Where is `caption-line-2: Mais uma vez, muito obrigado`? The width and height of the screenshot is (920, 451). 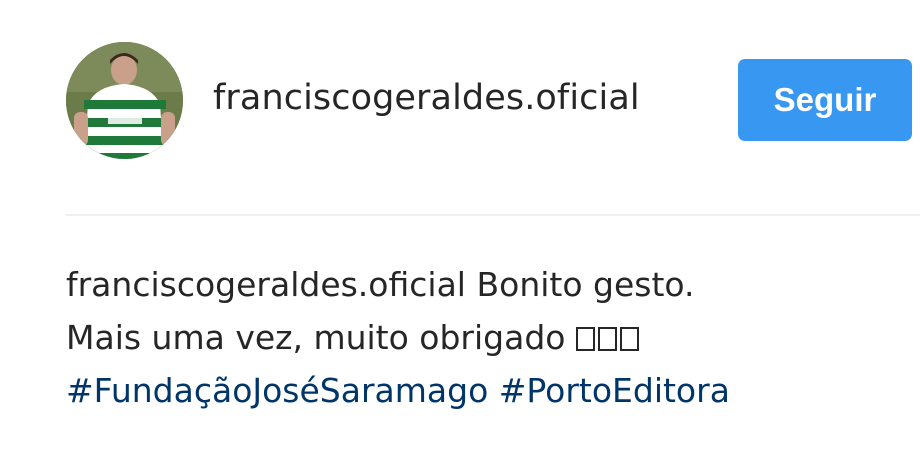
caption-line-2: Mais uma vez, muito obrigado is located at coordinates (493, 337).